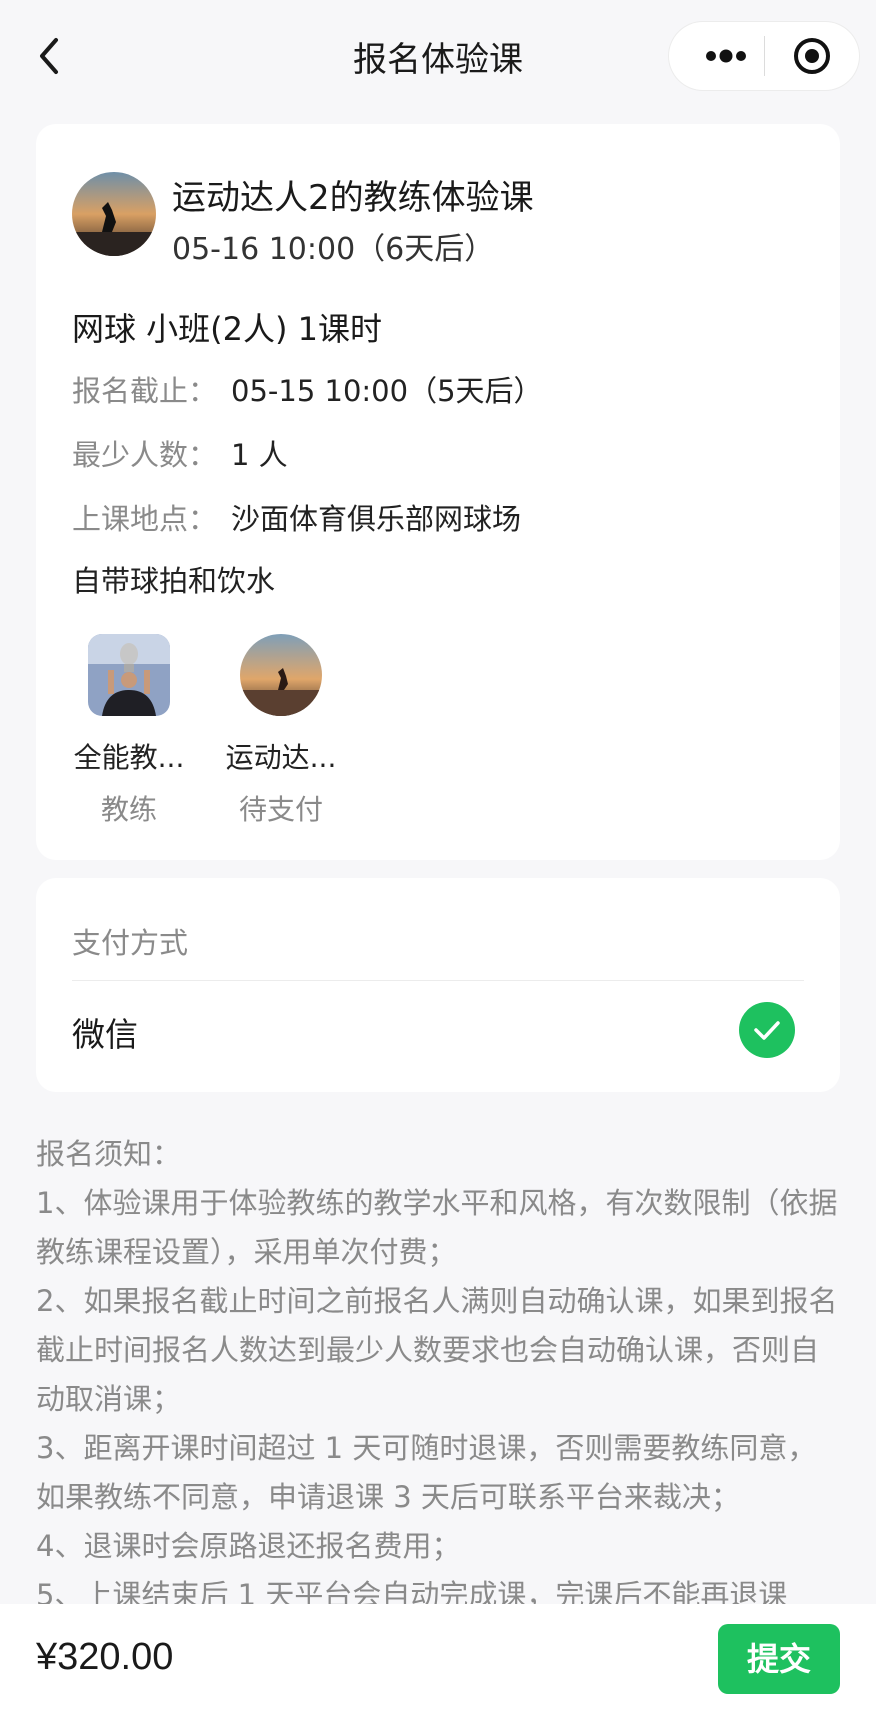 The image size is (876, 1720). I want to click on participant-role: 教练, so click(128, 809).